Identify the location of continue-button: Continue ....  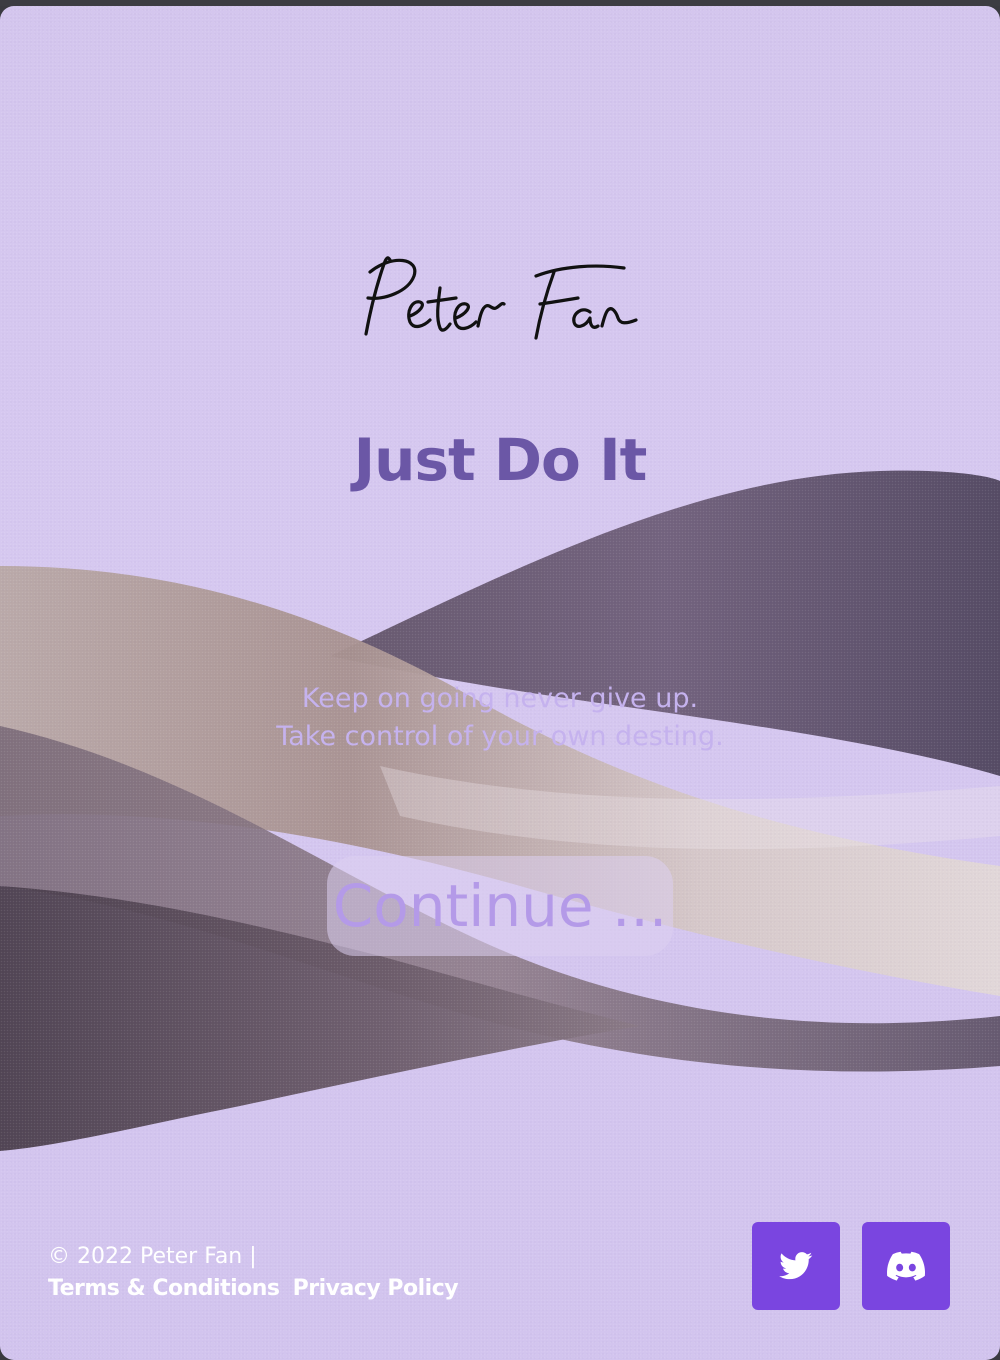
(500, 906).